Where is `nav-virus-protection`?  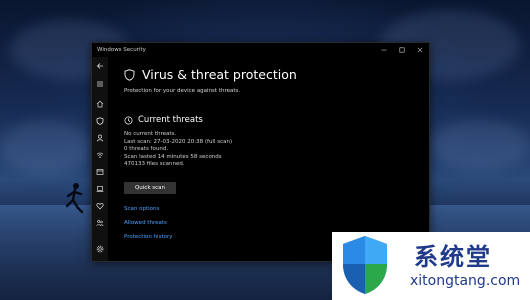 nav-virus-protection is located at coordinates (100, 121).